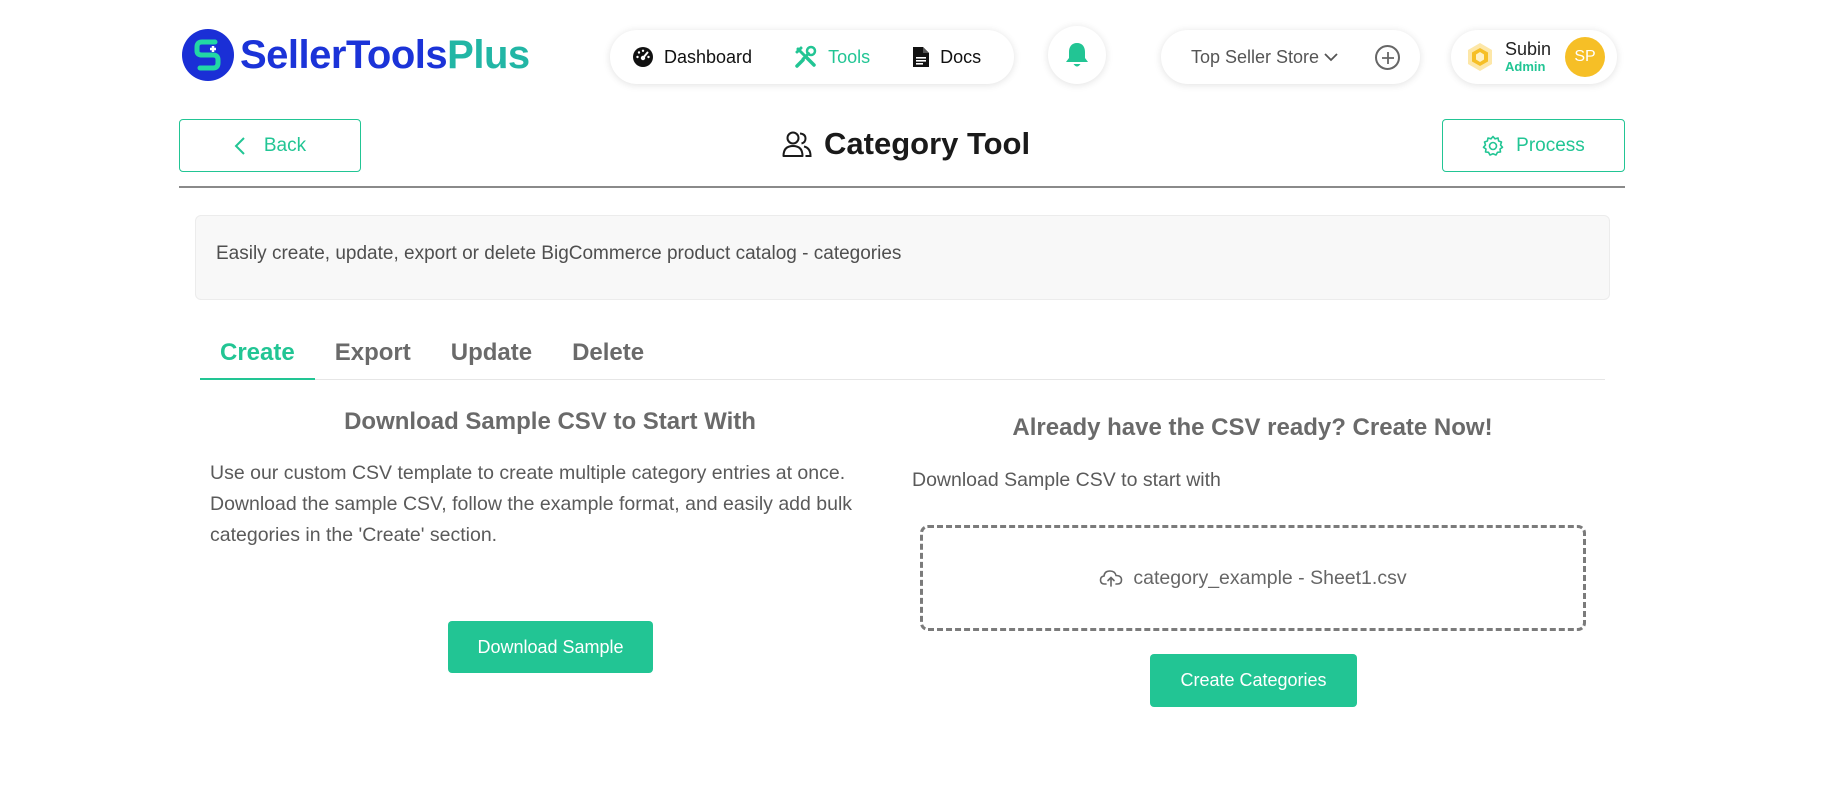 This screenshot has height=785, width=1826. What do you see at coordinates (488, 54) in the screenshot?
I see `brand-name-part2: Plus` at bounding box center [488, 54].